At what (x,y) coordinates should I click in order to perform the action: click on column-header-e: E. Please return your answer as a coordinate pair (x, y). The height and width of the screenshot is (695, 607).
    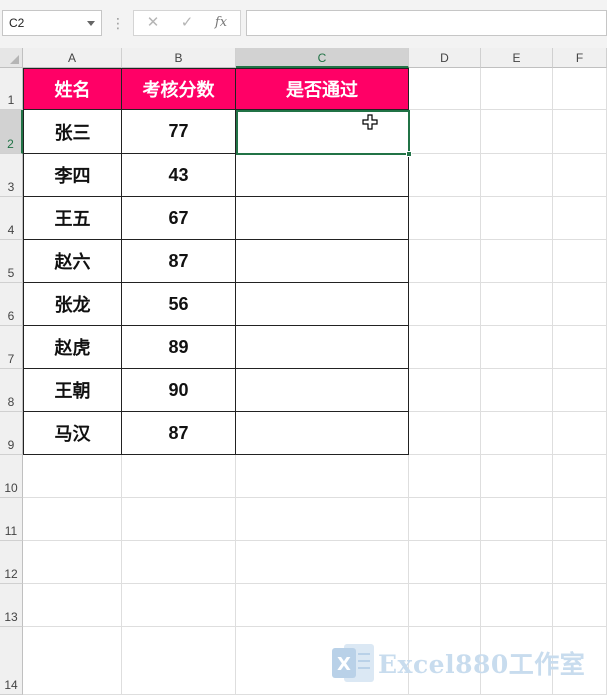
    Looking at the image, I should click on (517, 58).